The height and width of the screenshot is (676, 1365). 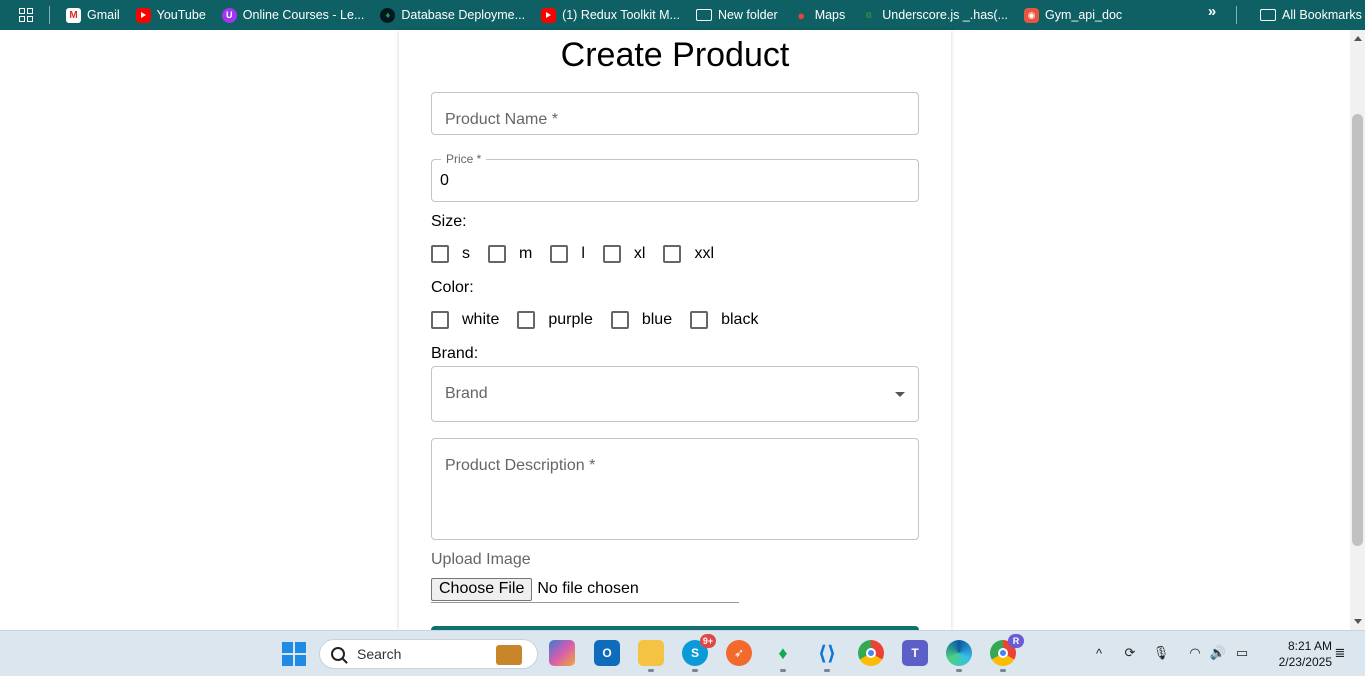 I want to click on color-option-white: white, so click(x=465, y=320).